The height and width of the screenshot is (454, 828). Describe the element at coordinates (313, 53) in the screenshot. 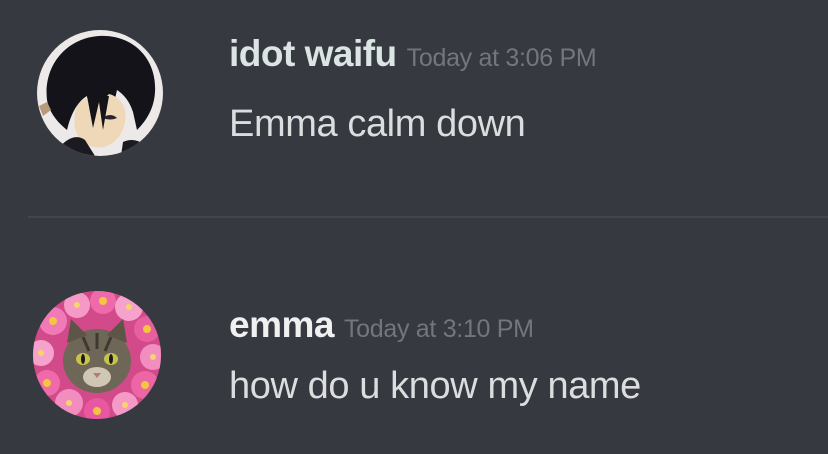

I see `username: idot waifu` at that location.